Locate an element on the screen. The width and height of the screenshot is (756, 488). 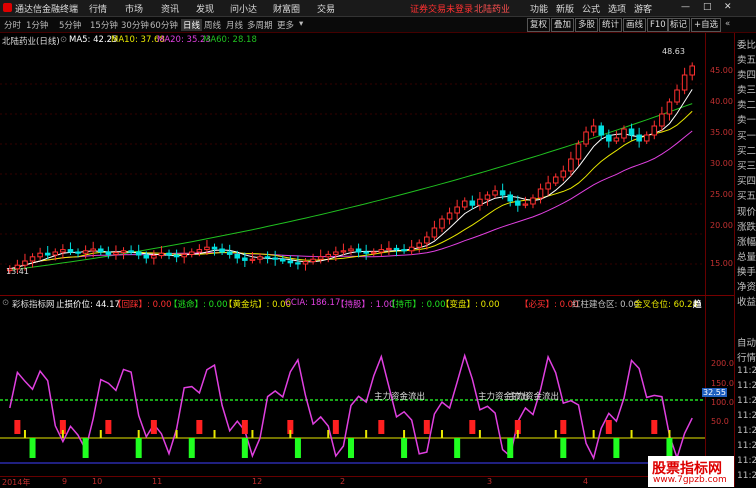
quote-label: 行情 is located at coordinates (746, 357).